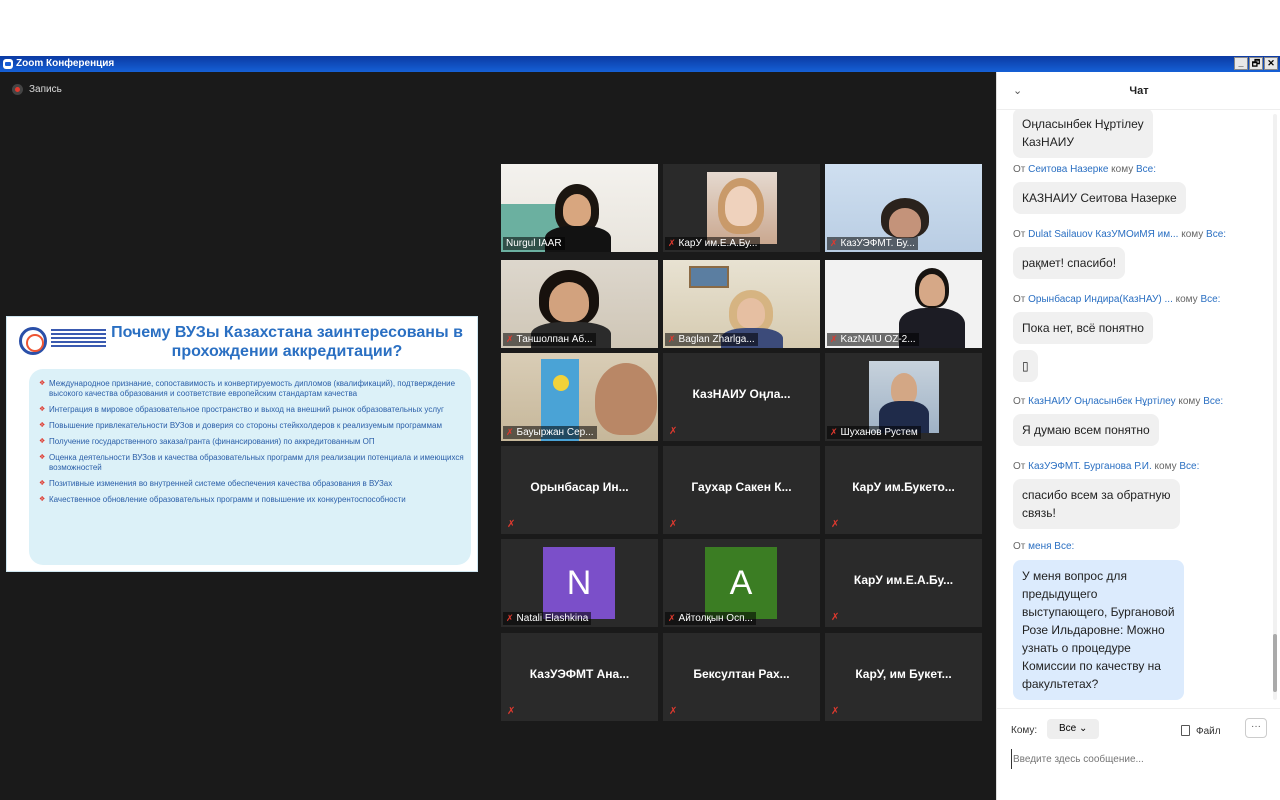 The height and width of the screenshot is (800, 1280). I want to click on minimize-button: _, so click(1241, 63).